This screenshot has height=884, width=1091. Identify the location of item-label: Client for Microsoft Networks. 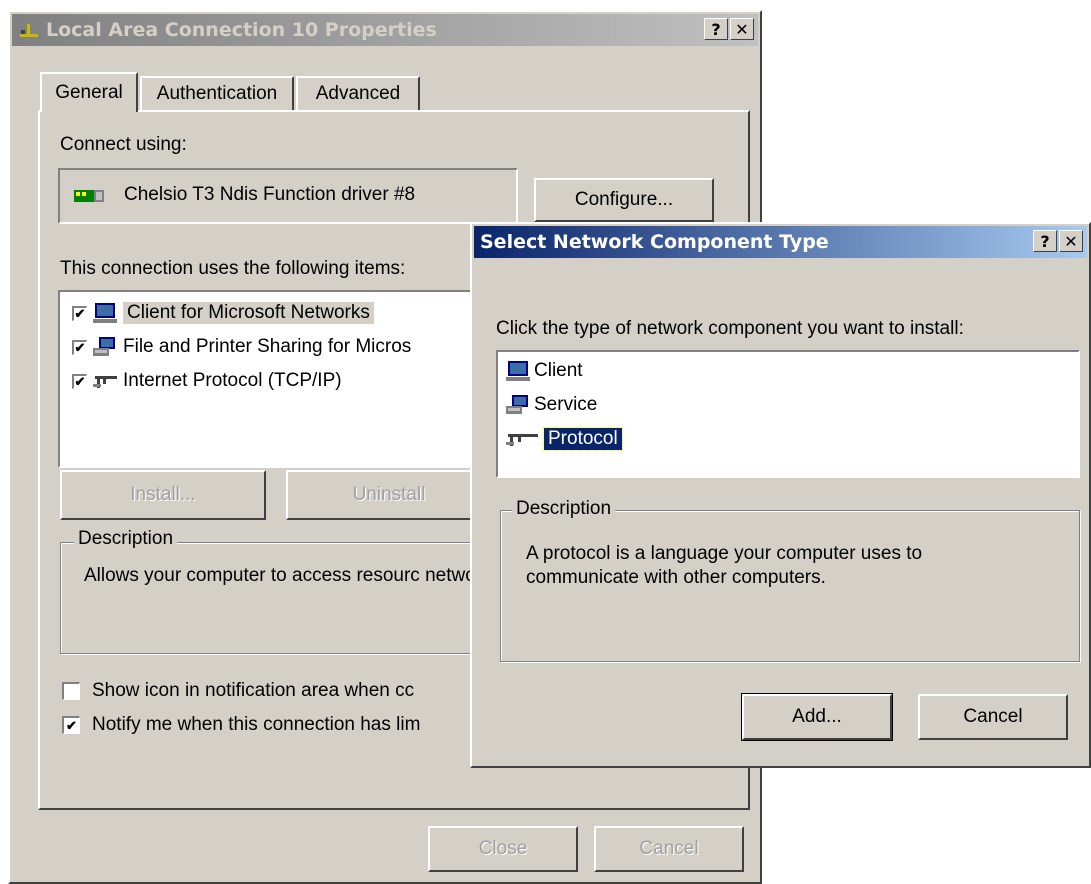
(248, 313).